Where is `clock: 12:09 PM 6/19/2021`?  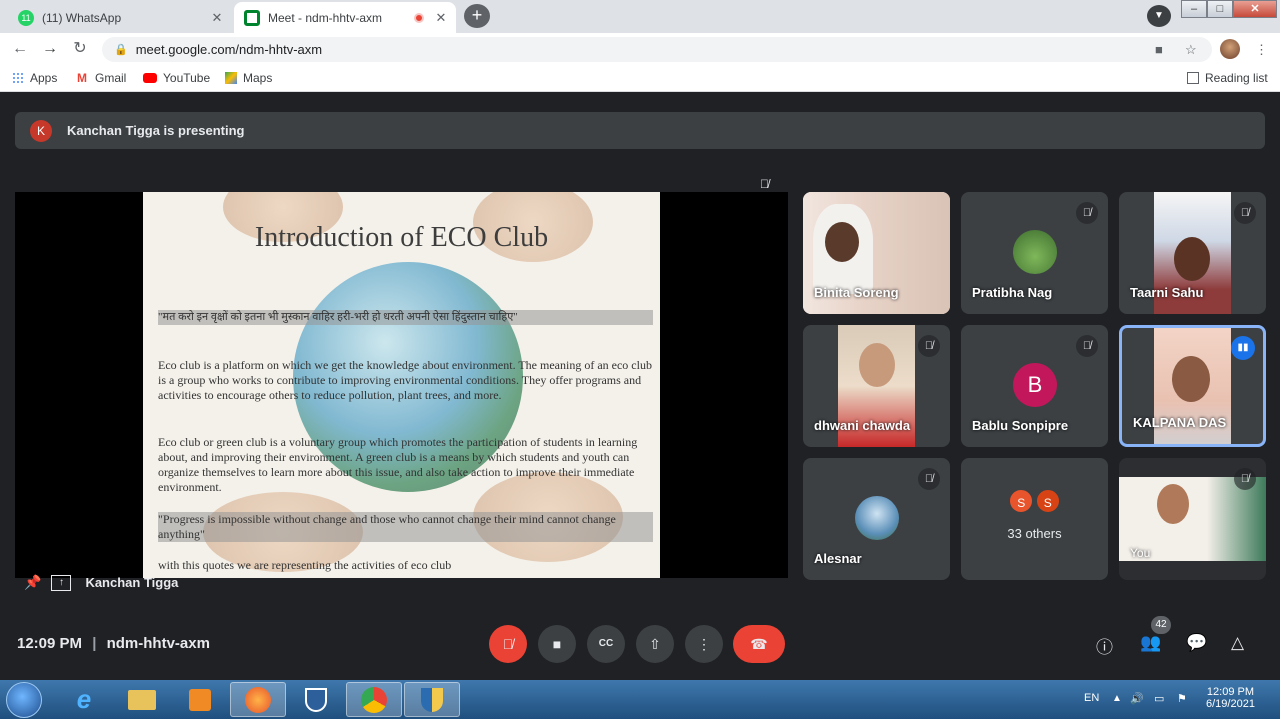 clock: 12:09 PM 6/19/2021 is located at coordinates (1230, 698).